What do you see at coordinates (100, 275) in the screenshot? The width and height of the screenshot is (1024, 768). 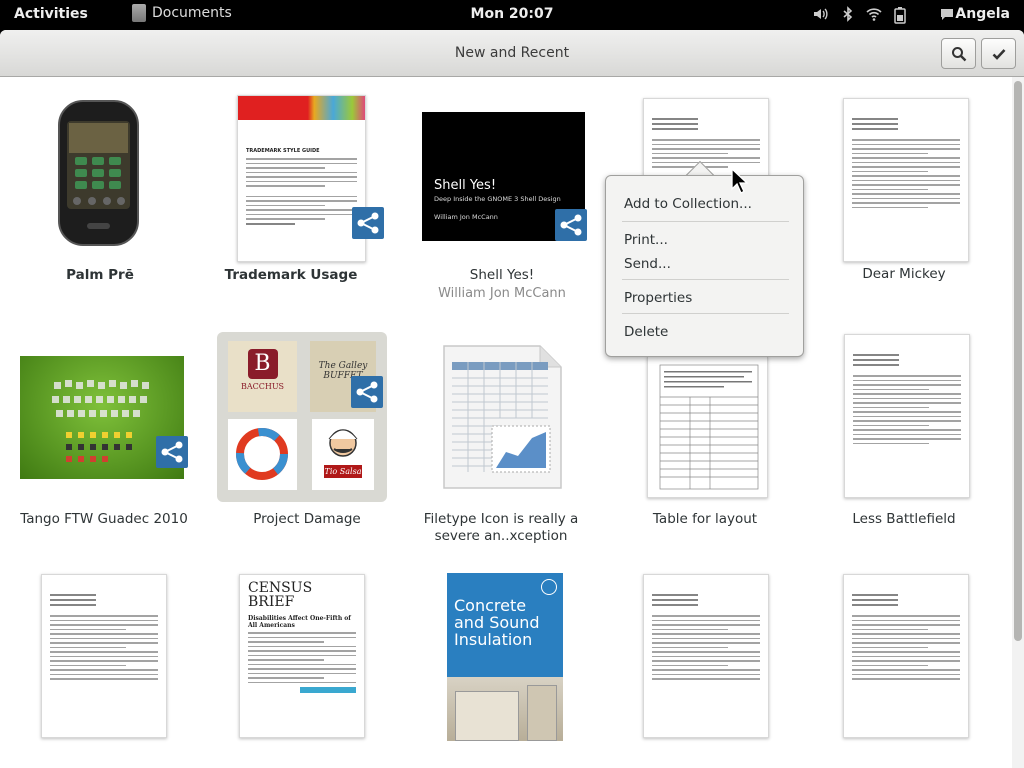 I see `document-title: Palm Prē` at bounding box center [100, 275].